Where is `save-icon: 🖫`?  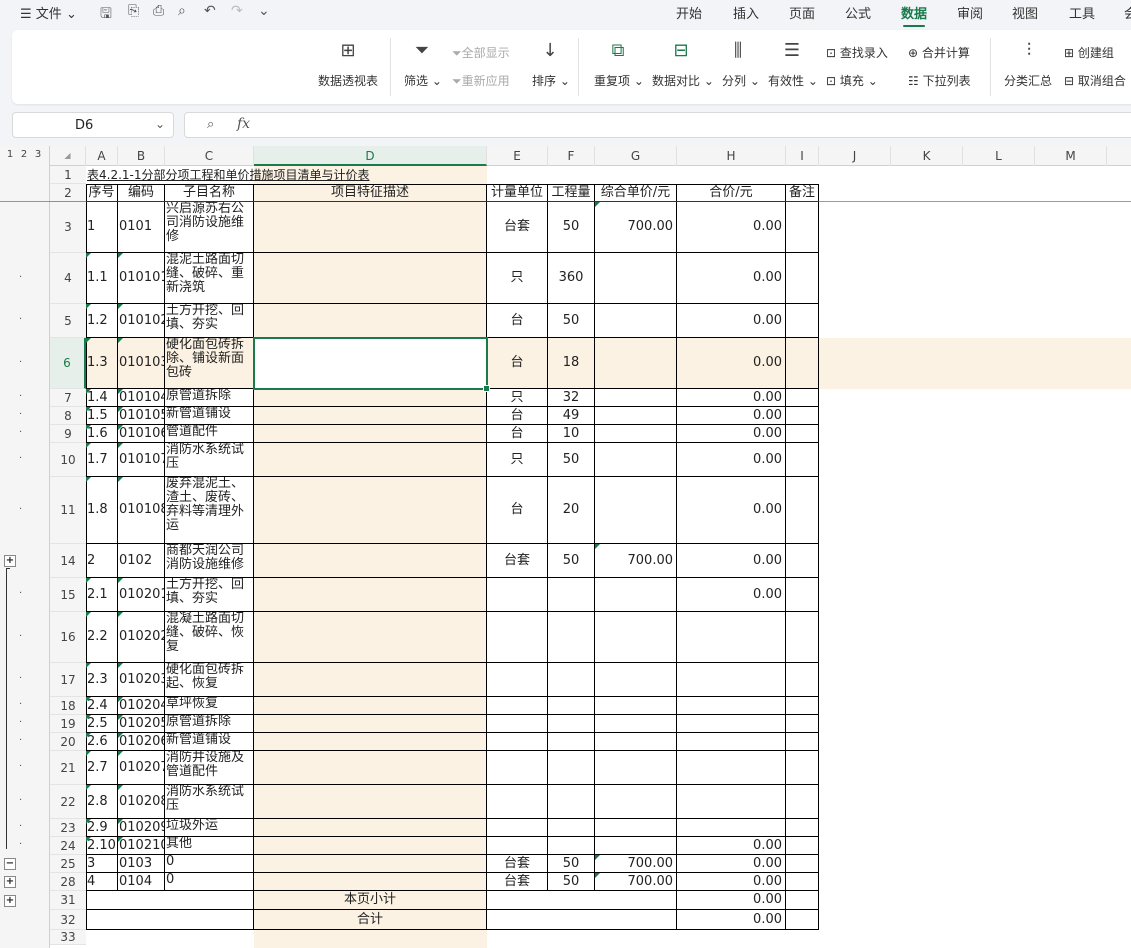 save-icon: 🖫 is located at coordinates (106, 15).